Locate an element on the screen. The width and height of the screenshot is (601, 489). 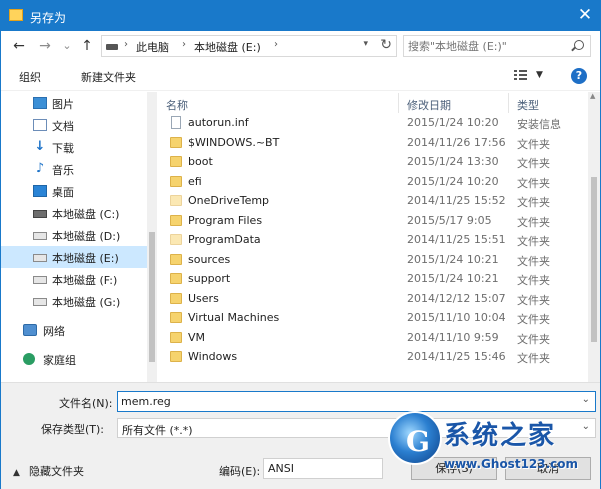
sidebar-item-pictures: 图片 is located at coordinates (74, 103).